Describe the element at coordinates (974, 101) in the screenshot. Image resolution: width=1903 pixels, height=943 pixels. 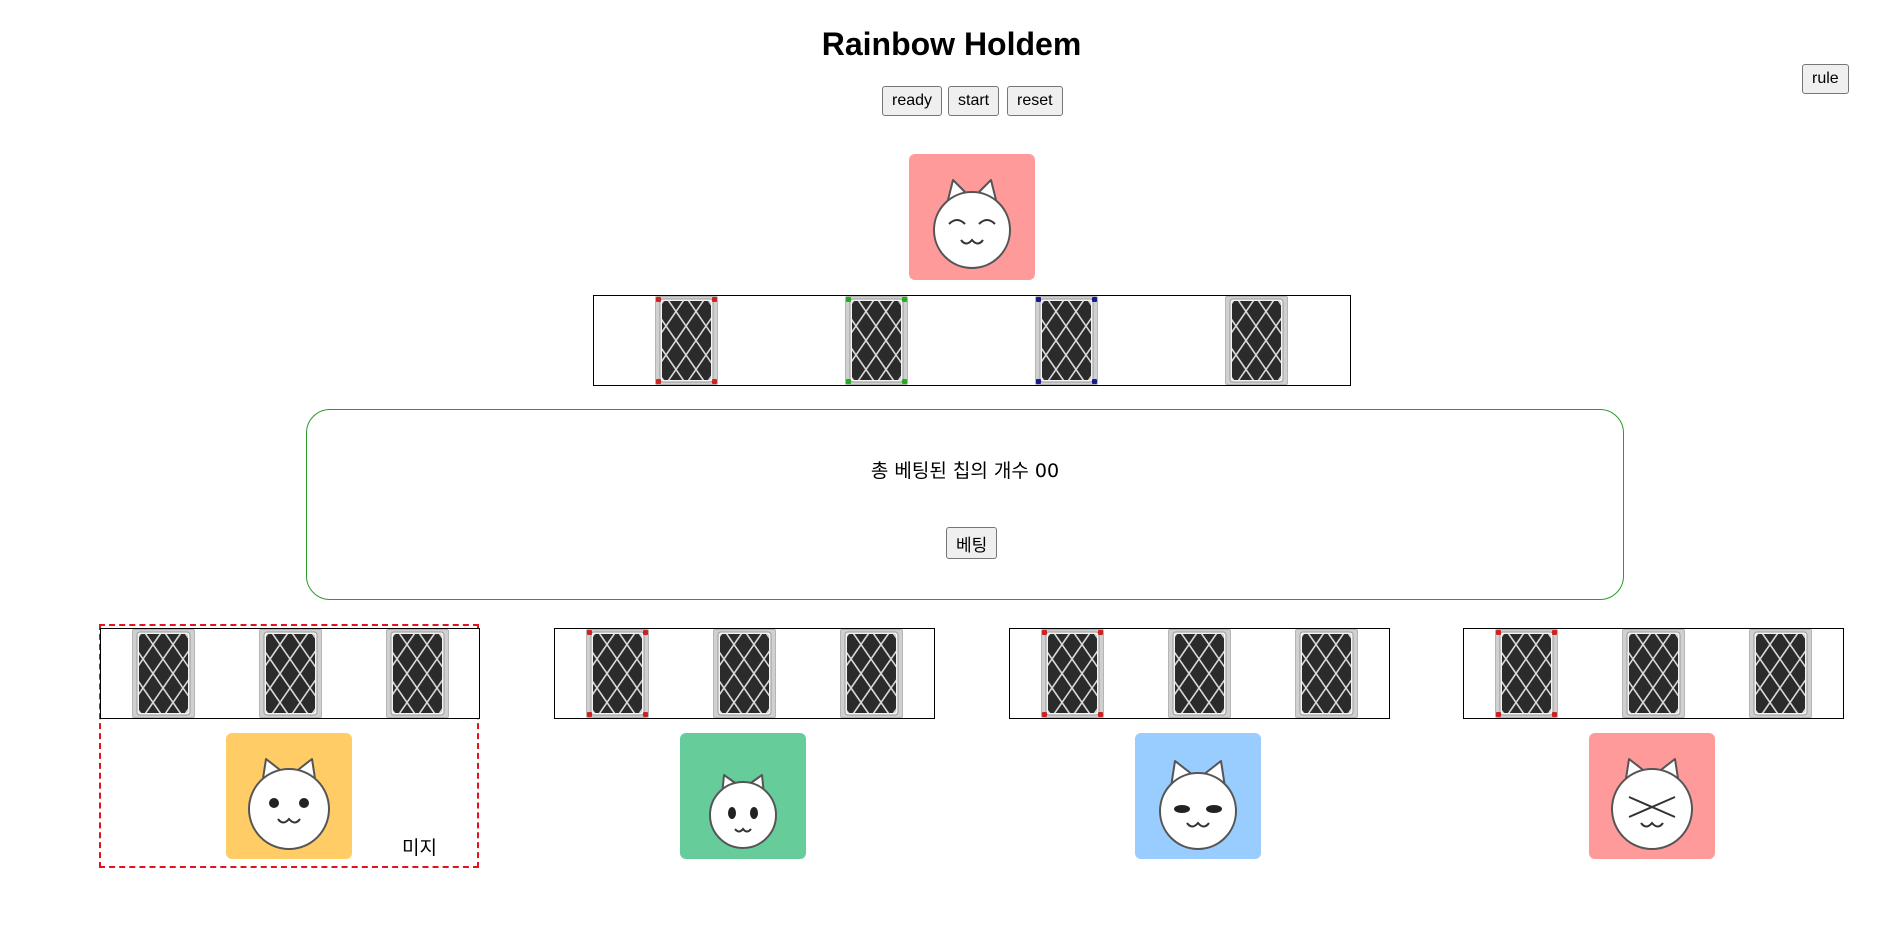
I see `start-button: start` at that location.